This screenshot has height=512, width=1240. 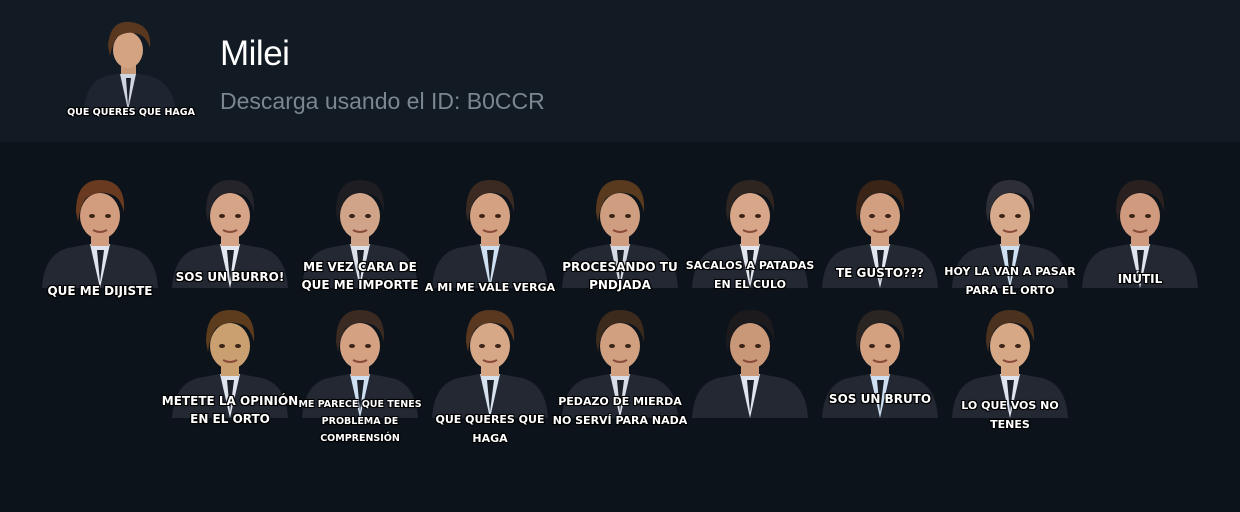 I want to click on sticker-item: TE GUSTO???, so click(x=880, y=240).